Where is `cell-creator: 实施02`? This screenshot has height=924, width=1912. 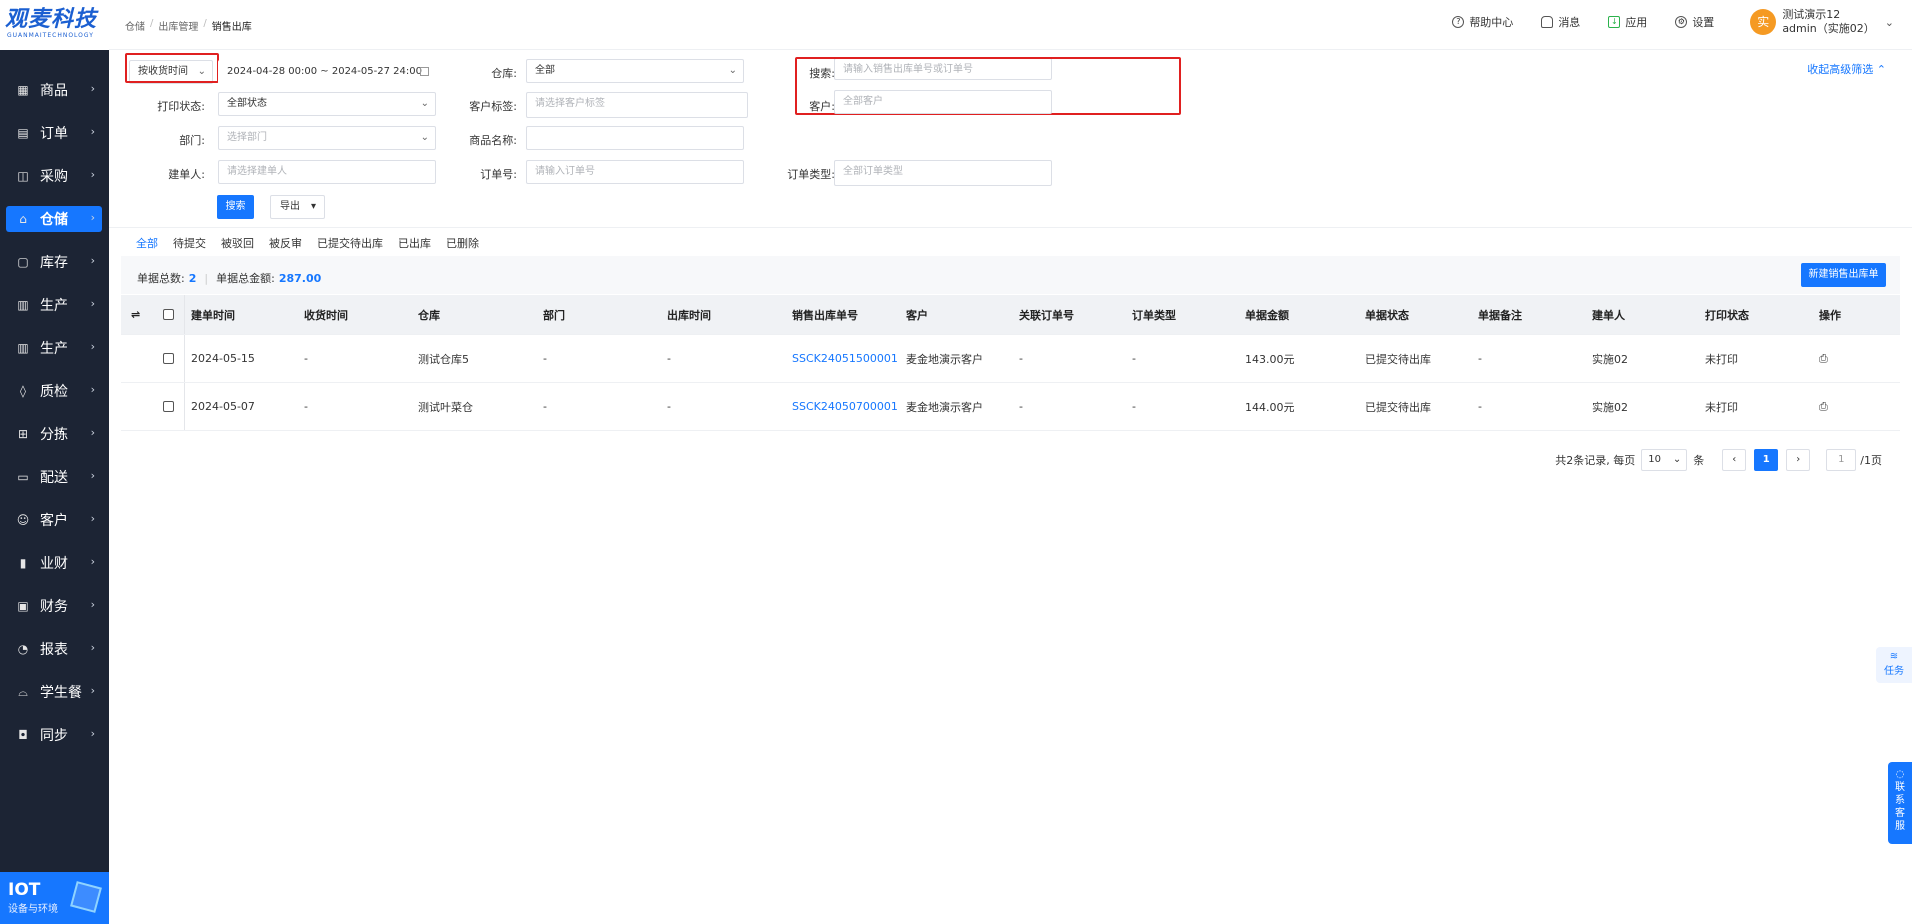 cell-creator: 实施02 is located at coordinates (1610, 359).